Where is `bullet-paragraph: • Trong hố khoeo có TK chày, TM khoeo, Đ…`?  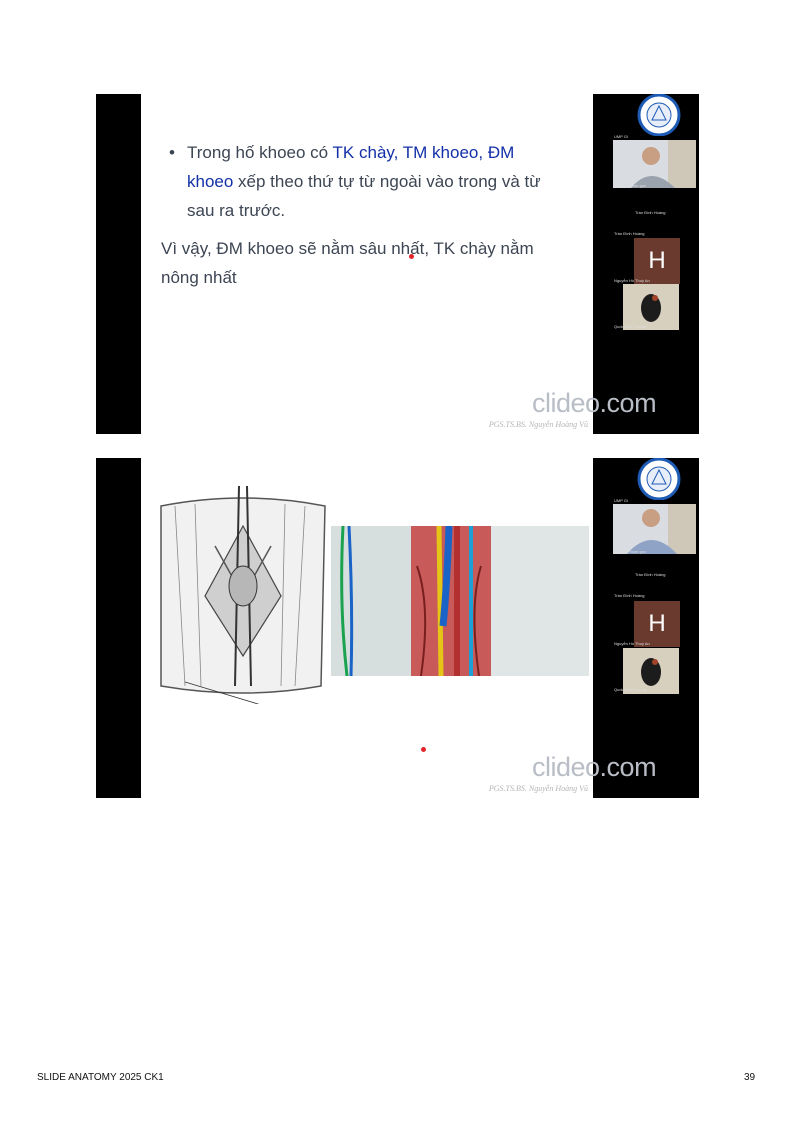 bullet-paragraph: • Trong hố khoeo có TK chày, TM khoeo, Đ… is located at coordinates (365, 181).